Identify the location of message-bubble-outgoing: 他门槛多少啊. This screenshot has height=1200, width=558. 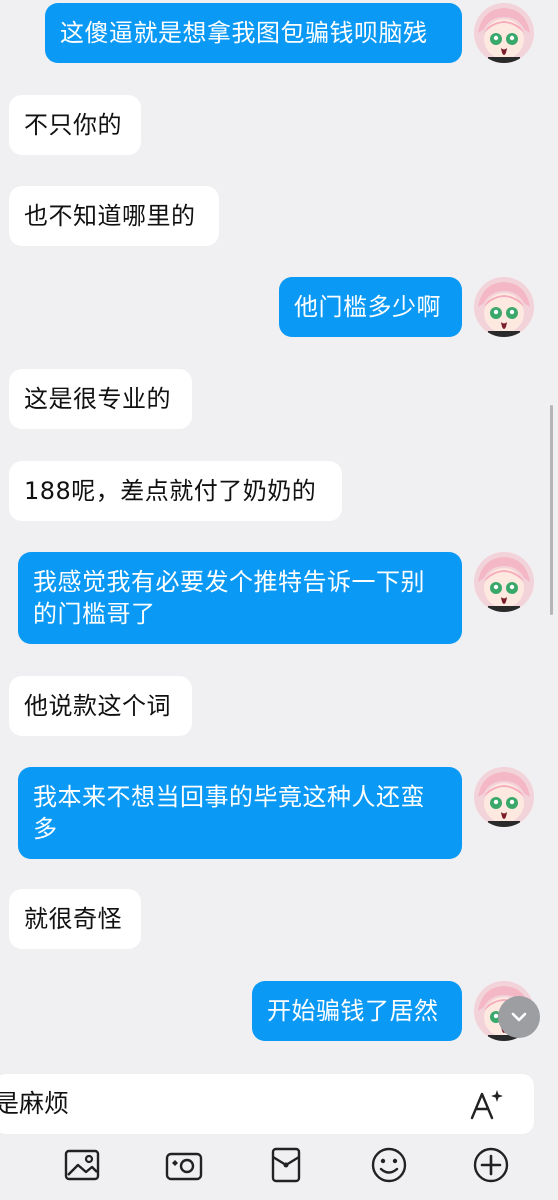
(370, 307).